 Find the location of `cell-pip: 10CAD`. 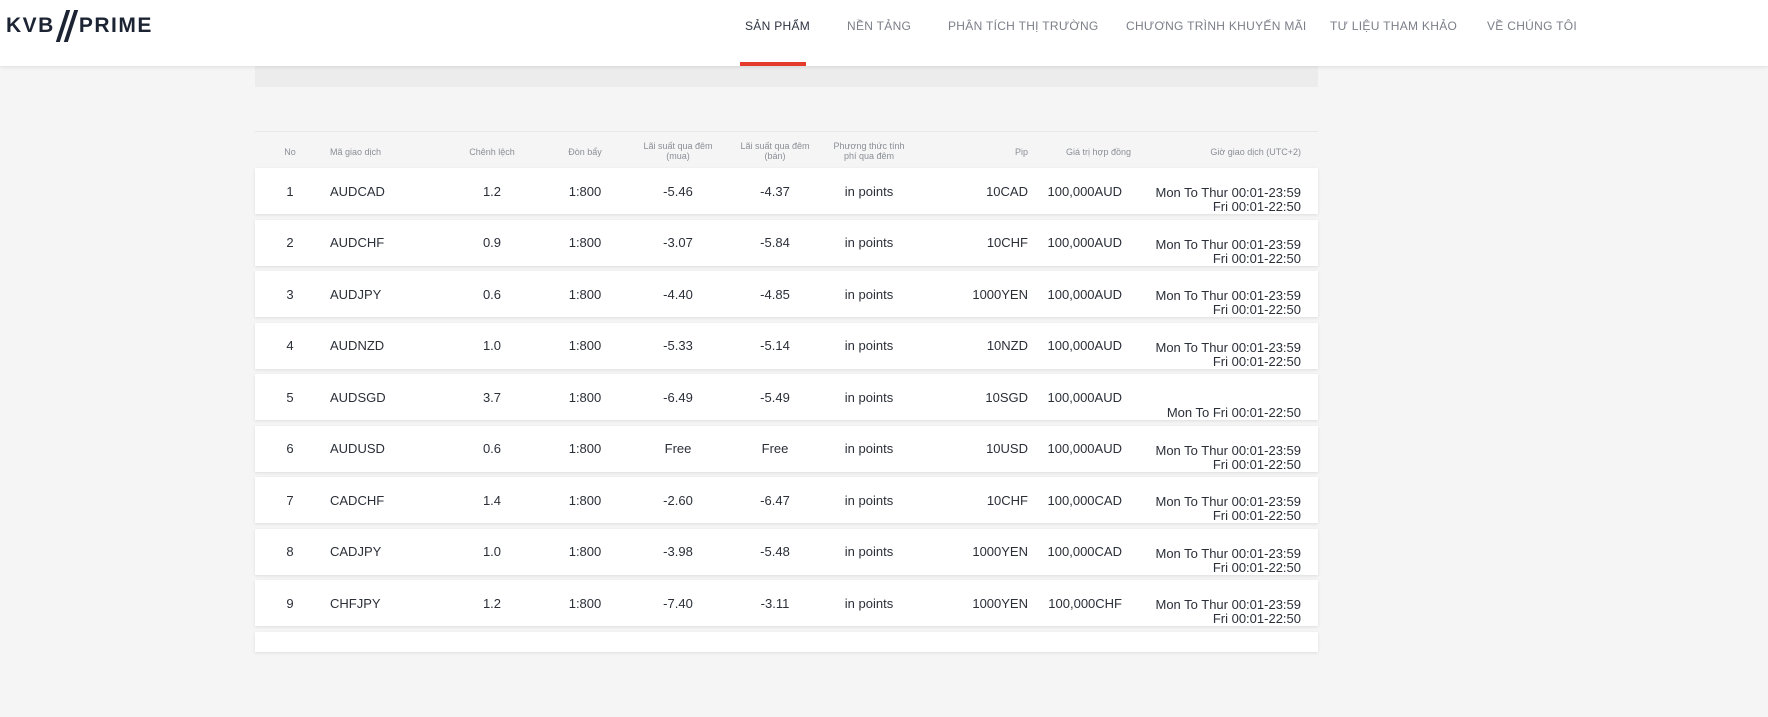

cell-pip: 10CAD is located at coordinates (1007, 191).